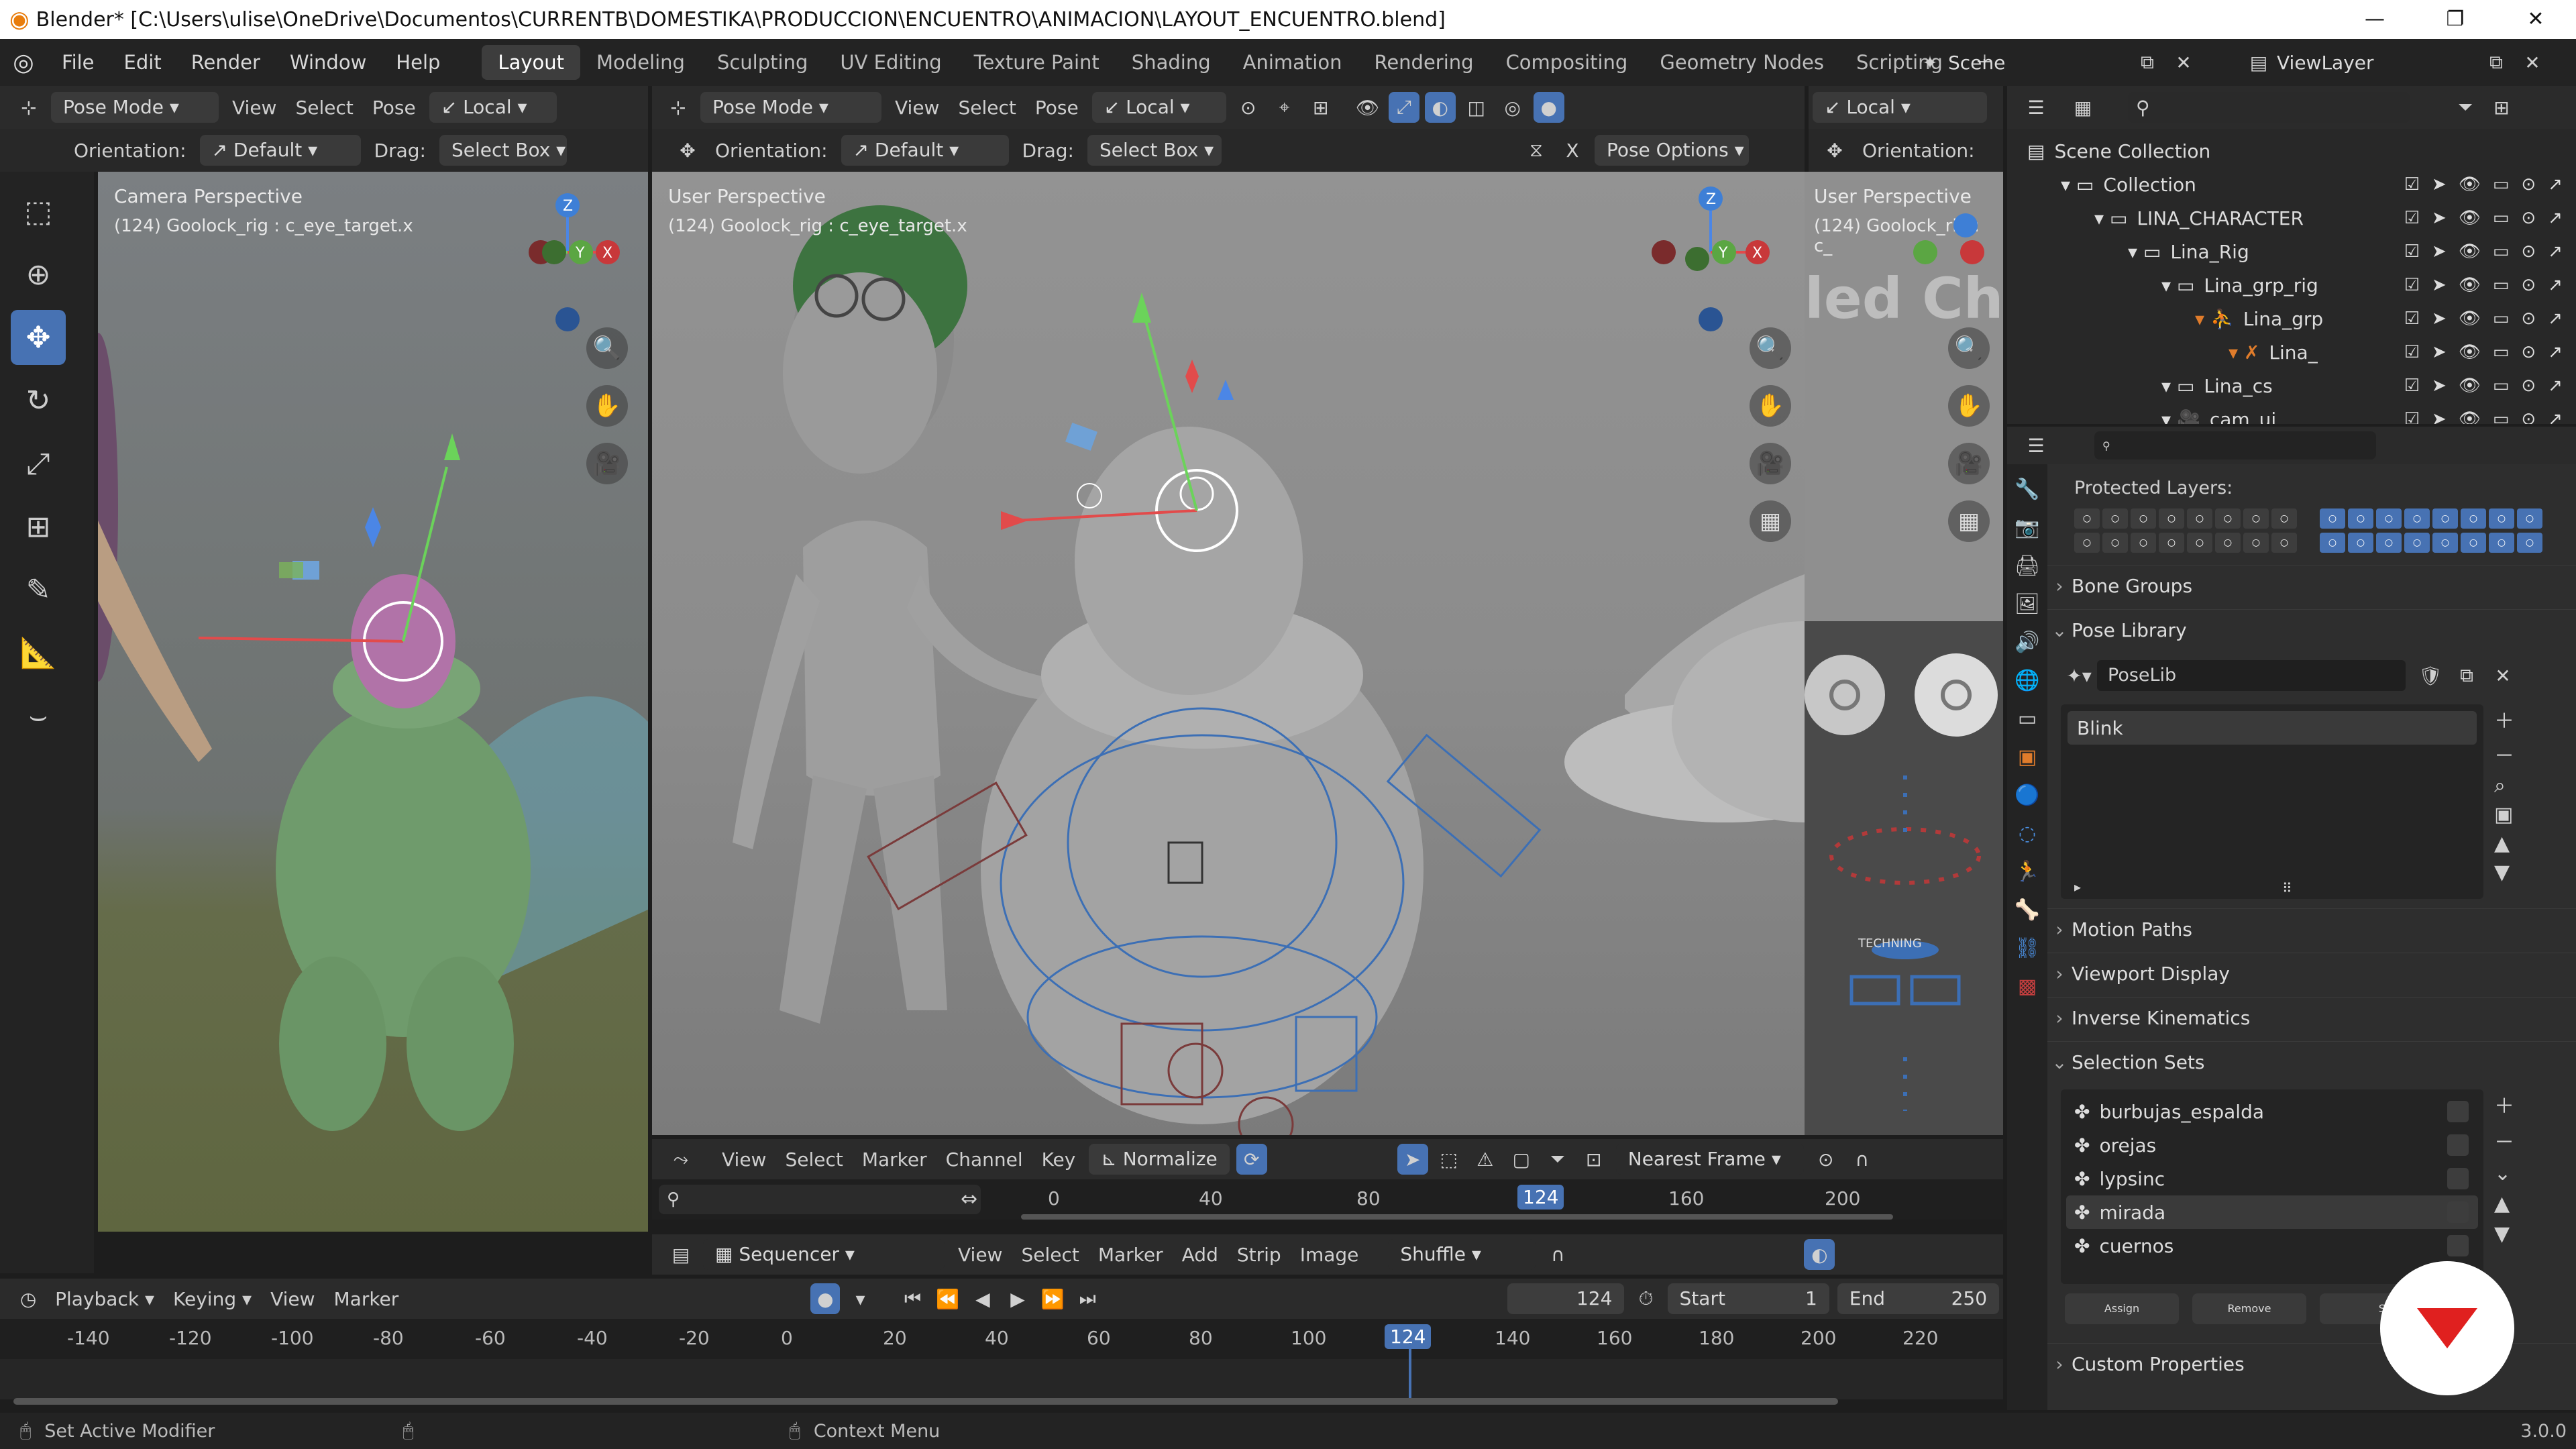 This screenshot has width=2576, height=1449. Describe the element at coordinates (2027, 680) in the screenshot. I see `world-tab-icon: 🌐` at that location.